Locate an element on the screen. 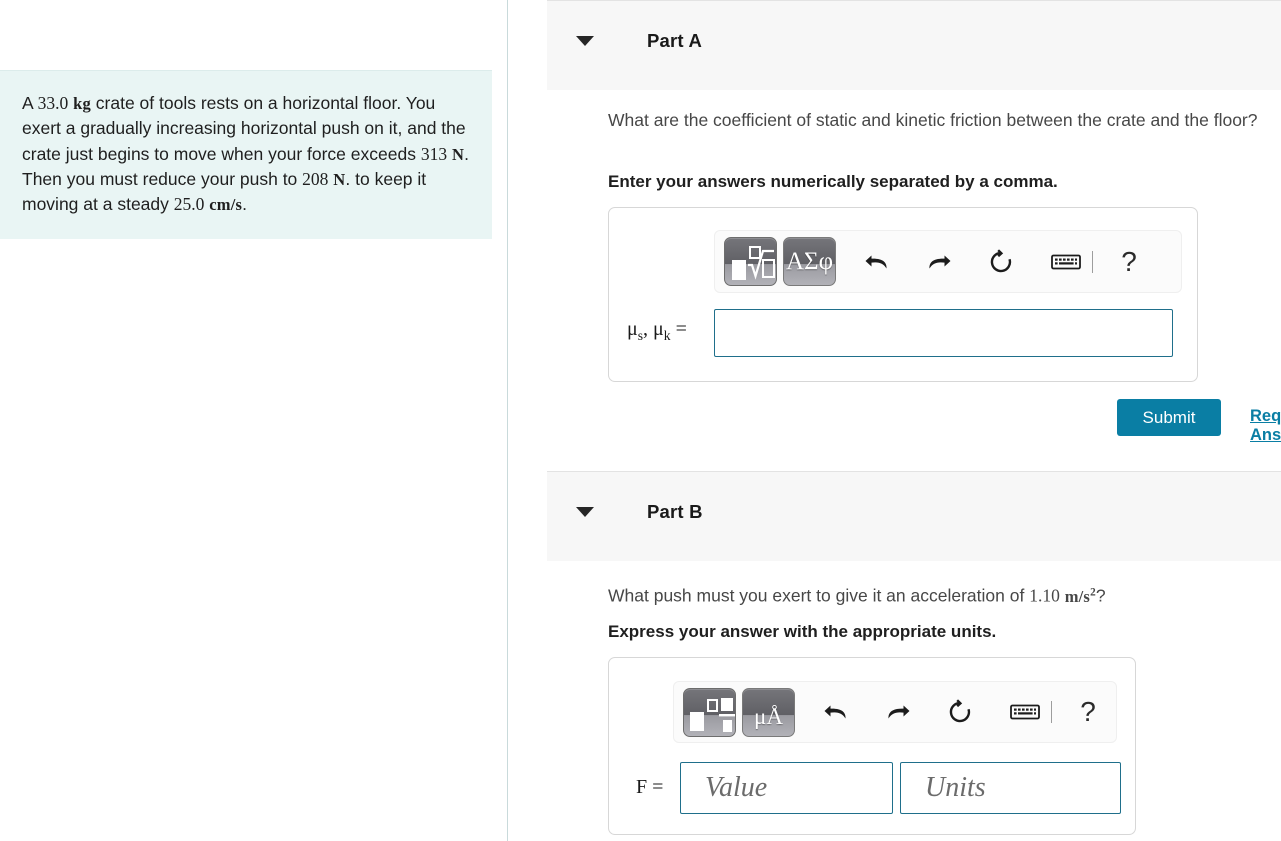 The height and width of the screenshot is (841, 1281). part-b-units-input is located at coordinates (1010, 788).